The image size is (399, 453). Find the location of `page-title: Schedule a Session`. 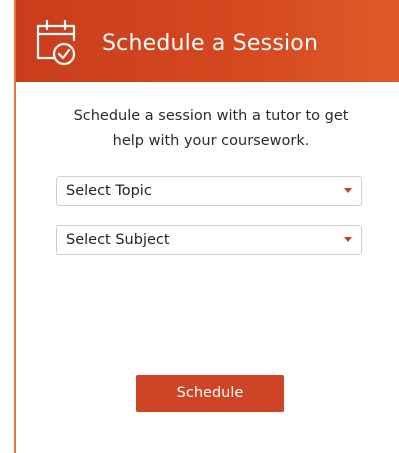

page-title: Schedule a Session is located at coordinates (210, 43).